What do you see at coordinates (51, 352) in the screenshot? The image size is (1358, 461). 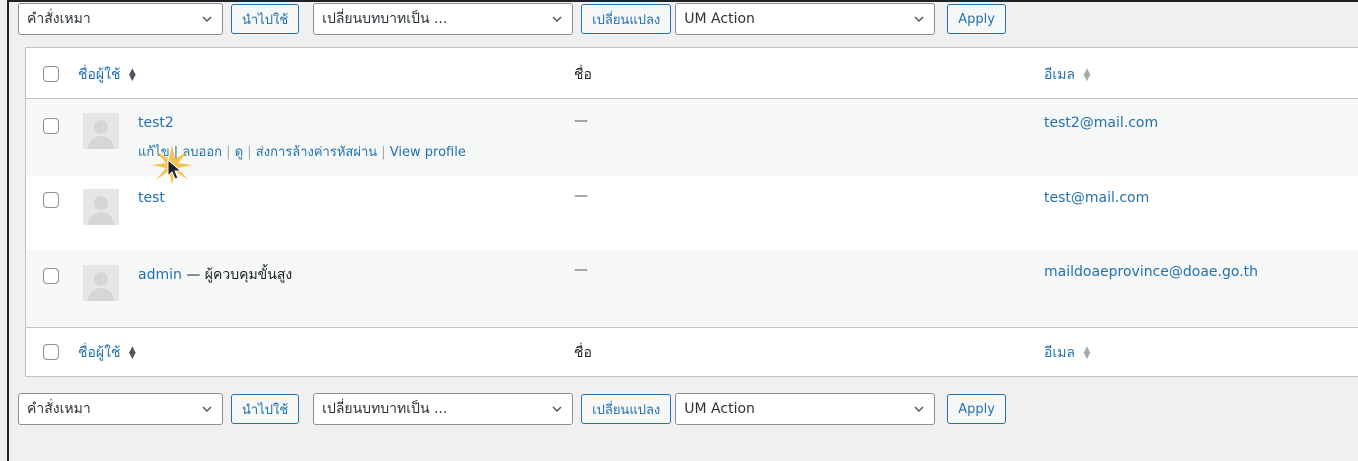 I see `select-all-checkbox-footer` at bounding box center [51, 352].